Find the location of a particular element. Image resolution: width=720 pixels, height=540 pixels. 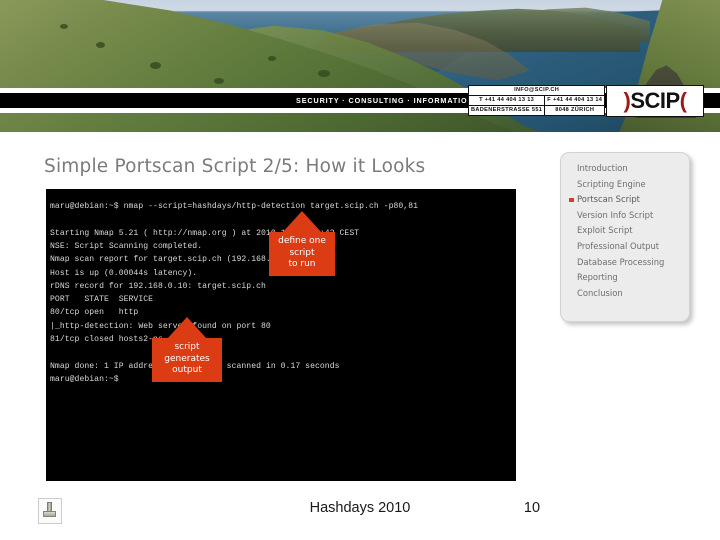

callout-script-generates-output: script generates output is located at coordinates (187, 351).